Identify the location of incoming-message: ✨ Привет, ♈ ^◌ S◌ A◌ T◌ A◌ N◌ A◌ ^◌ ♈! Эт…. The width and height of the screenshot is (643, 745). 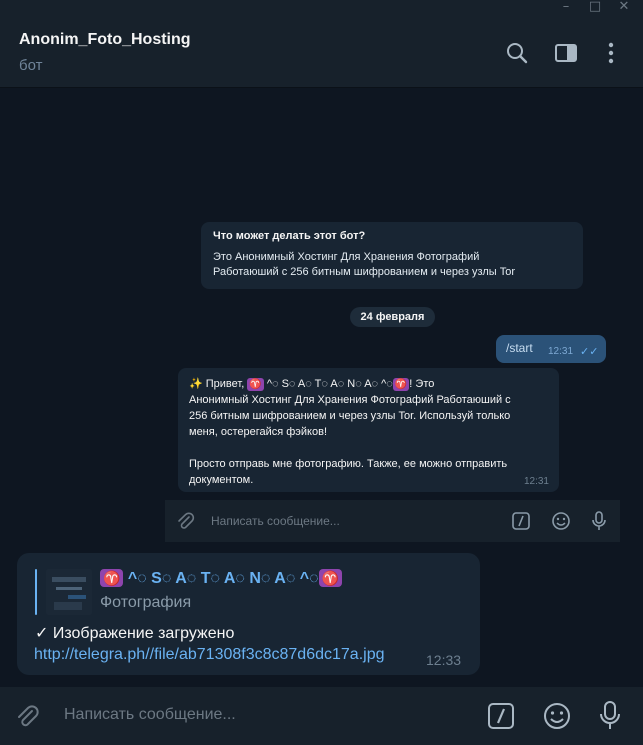
(368, 430).